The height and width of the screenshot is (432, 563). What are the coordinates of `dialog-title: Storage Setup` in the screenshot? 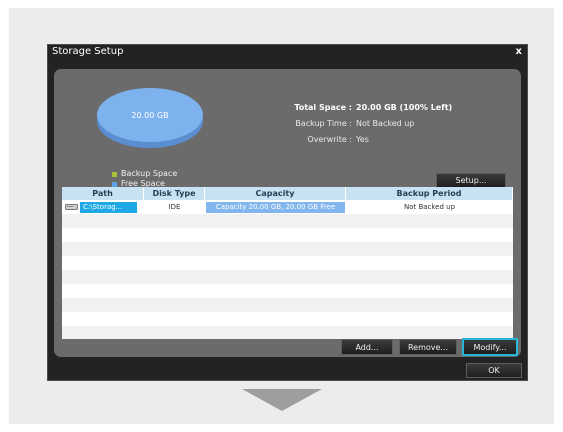 It's located at (88, 51).